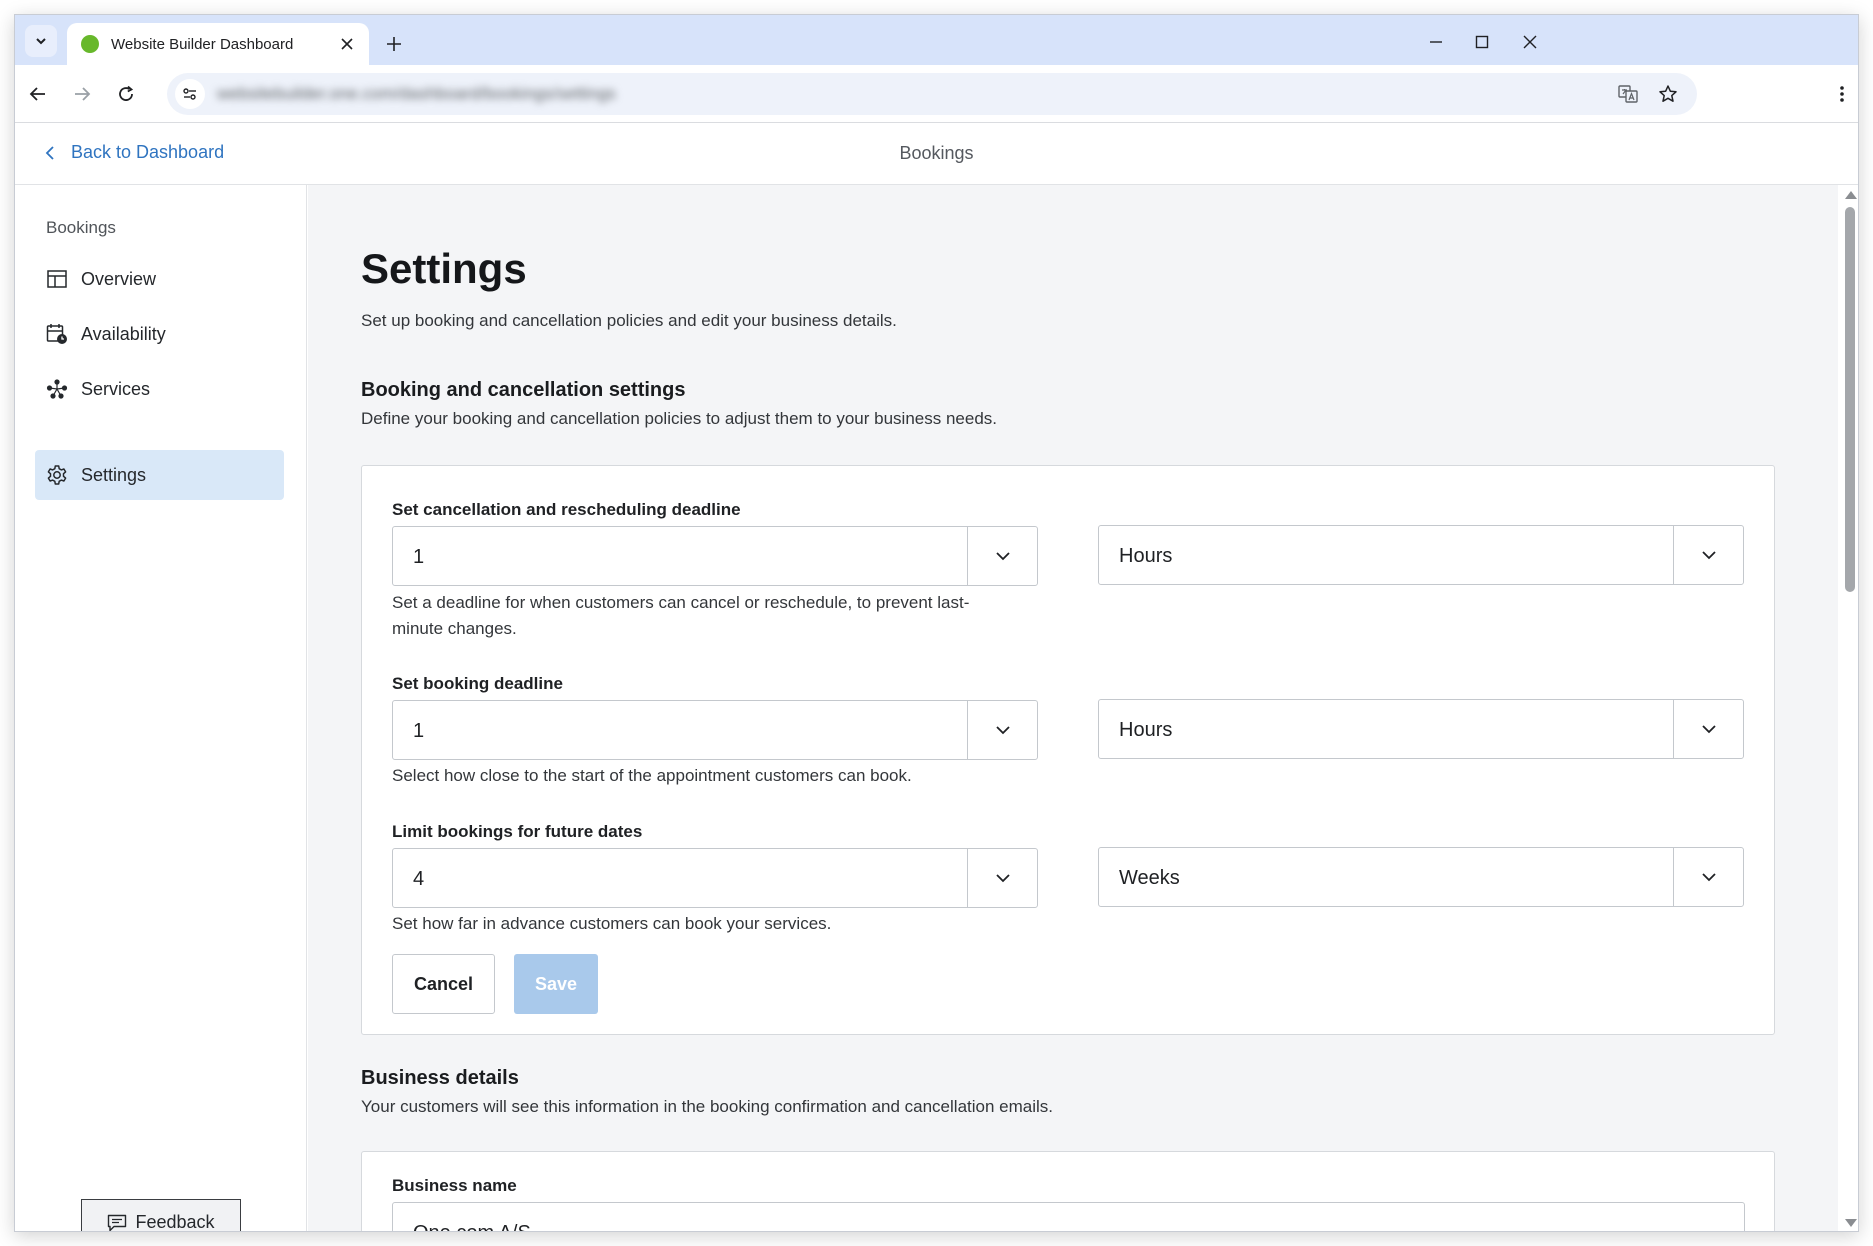 Image resolution: width=1873 pixels, height=1246 pixels. I want to click on scroll-down-arrow-icon, so click(1851, 1223).